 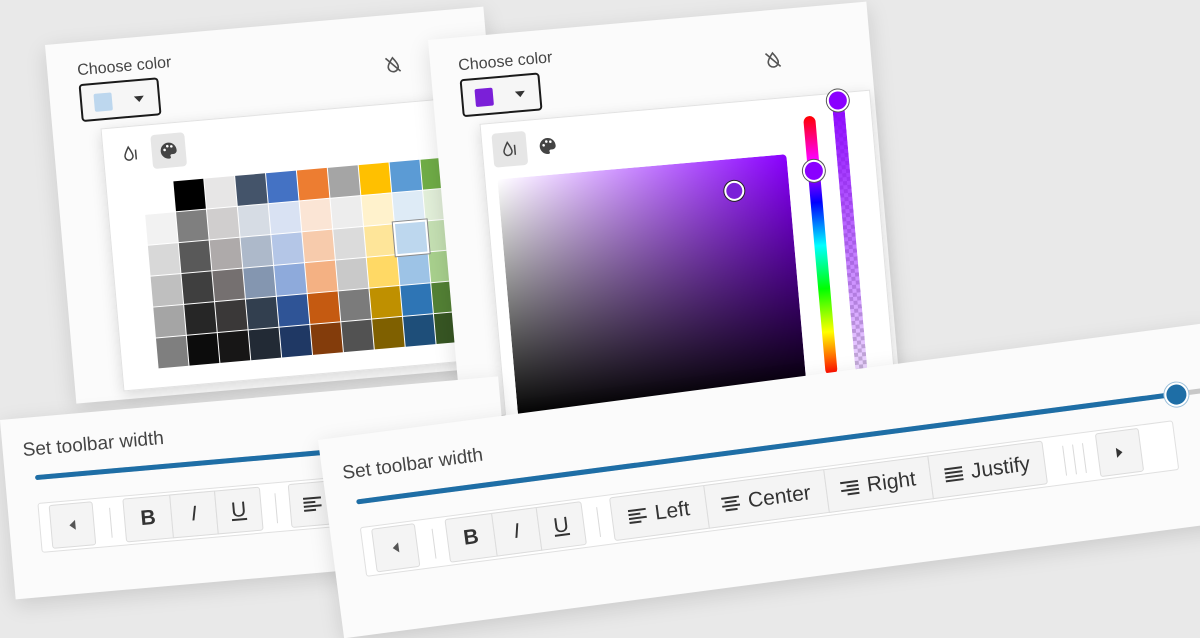 What do you see at coordinates (813, 170) in the screenshot?
I see `hue-slider-handle` at bounding box center [813, 170].